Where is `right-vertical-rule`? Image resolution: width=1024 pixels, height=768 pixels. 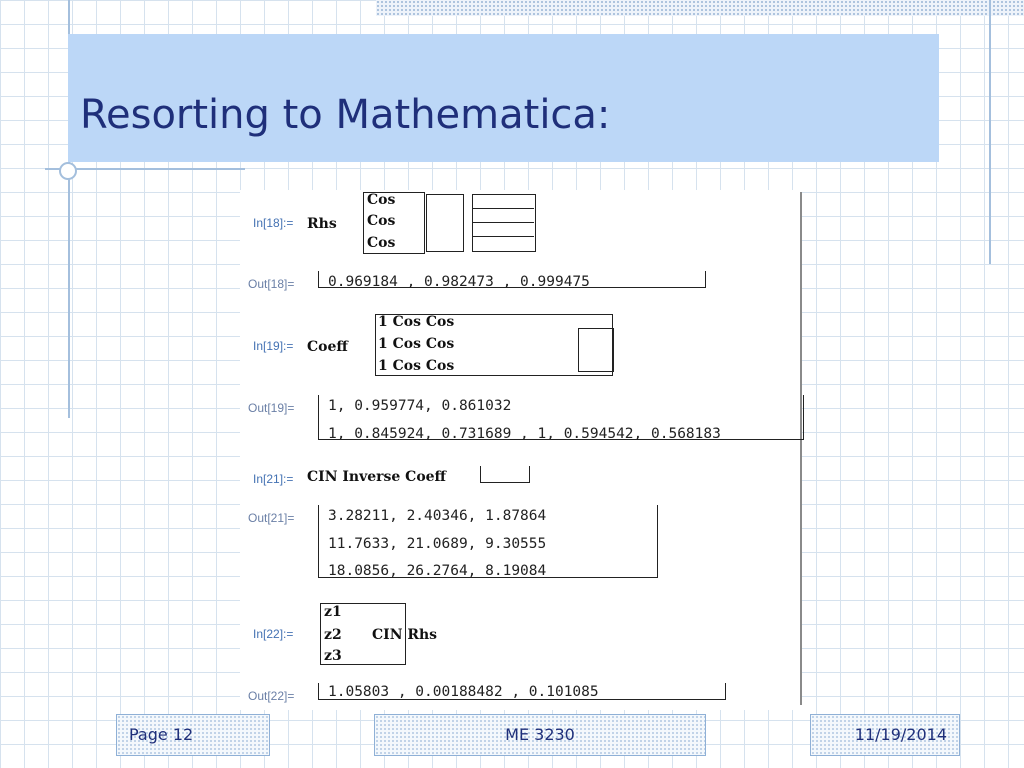 right-vertical-rule is located at coordinates (990, 132).